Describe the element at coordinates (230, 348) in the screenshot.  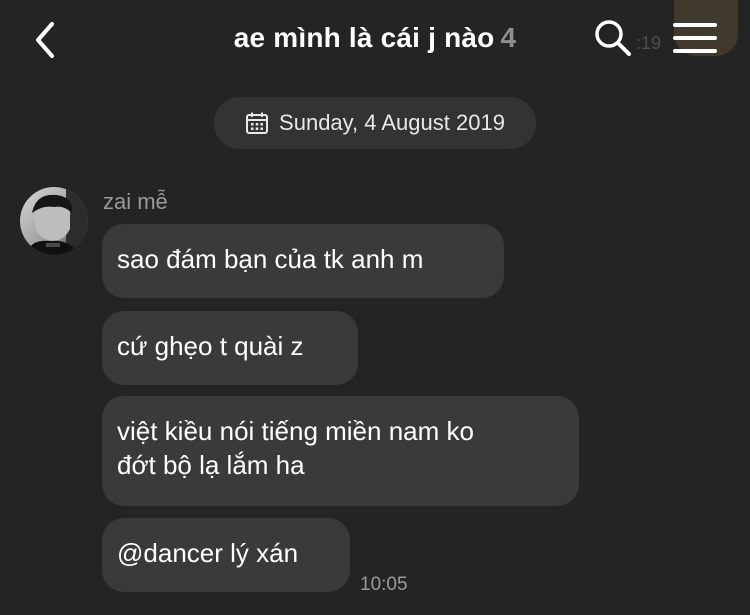
I see `message-bubble: cứ ghẹo t quài z` at that location.